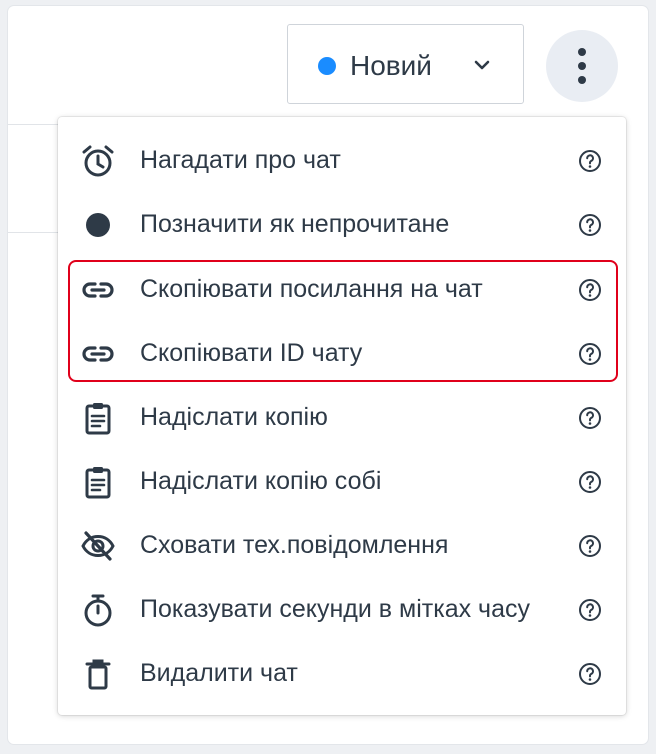  I want to click on status-dropdown: Новий, so click(405, 64).